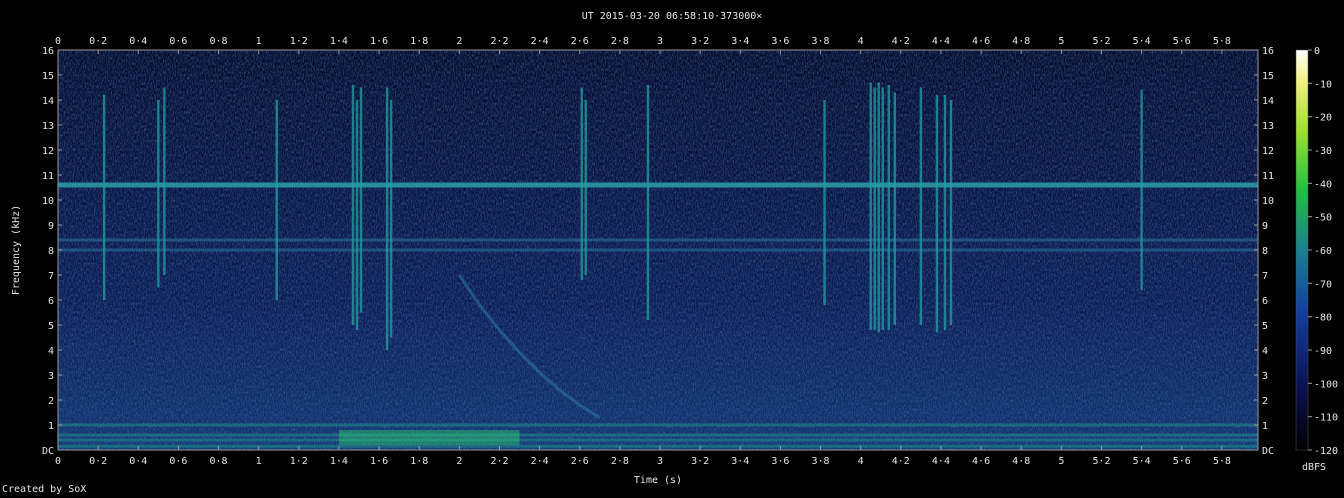 The width and height of the screenshot is (1344, 498). What do you see at coordinates (499, 461) in the screenshot?
I see `x-tick-label: 2·2` at bounding box center [499, 461].